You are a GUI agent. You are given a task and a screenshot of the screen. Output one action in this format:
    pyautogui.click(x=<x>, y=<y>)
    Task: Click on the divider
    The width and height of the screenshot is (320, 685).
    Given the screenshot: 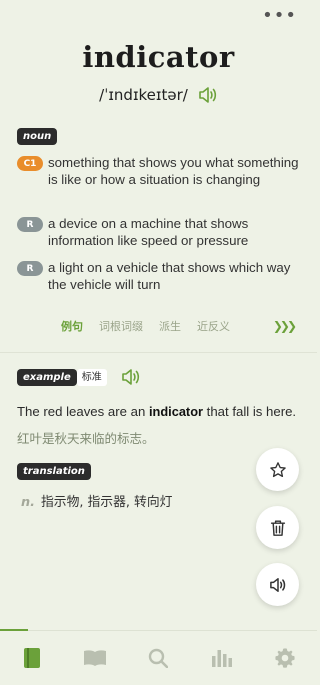 What is the action you would take?
    pyautogui.click(x=158, y=352)
    